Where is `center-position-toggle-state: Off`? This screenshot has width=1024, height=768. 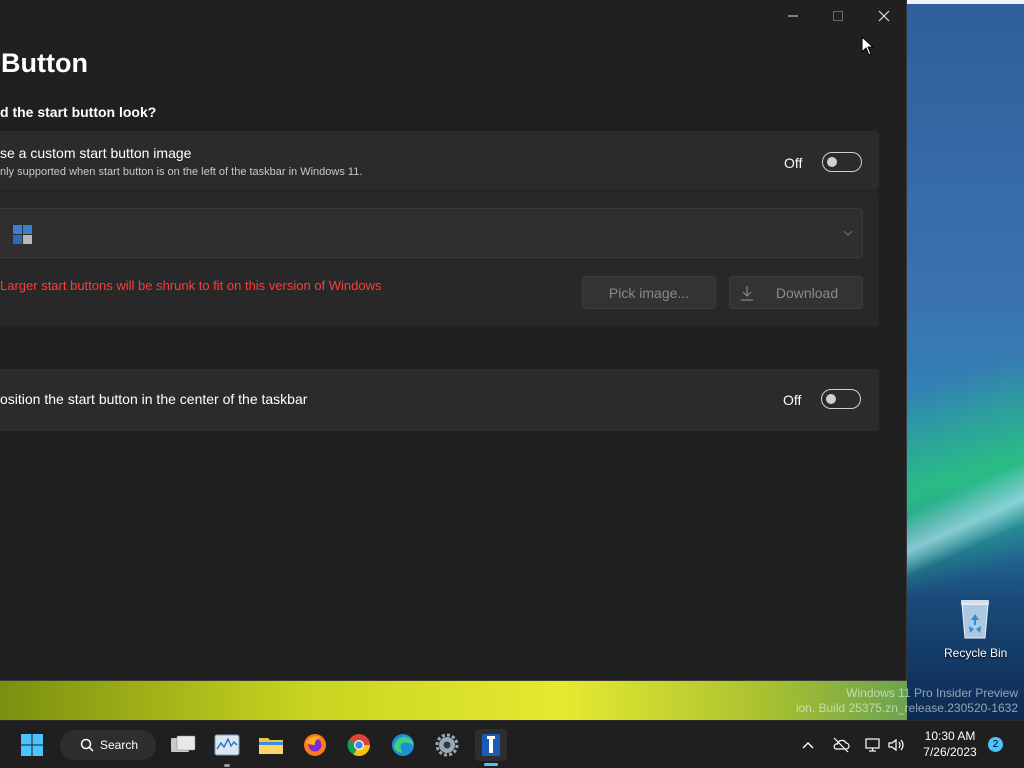
center-position-toggle-state: Off is located at coordinates (792, 400).